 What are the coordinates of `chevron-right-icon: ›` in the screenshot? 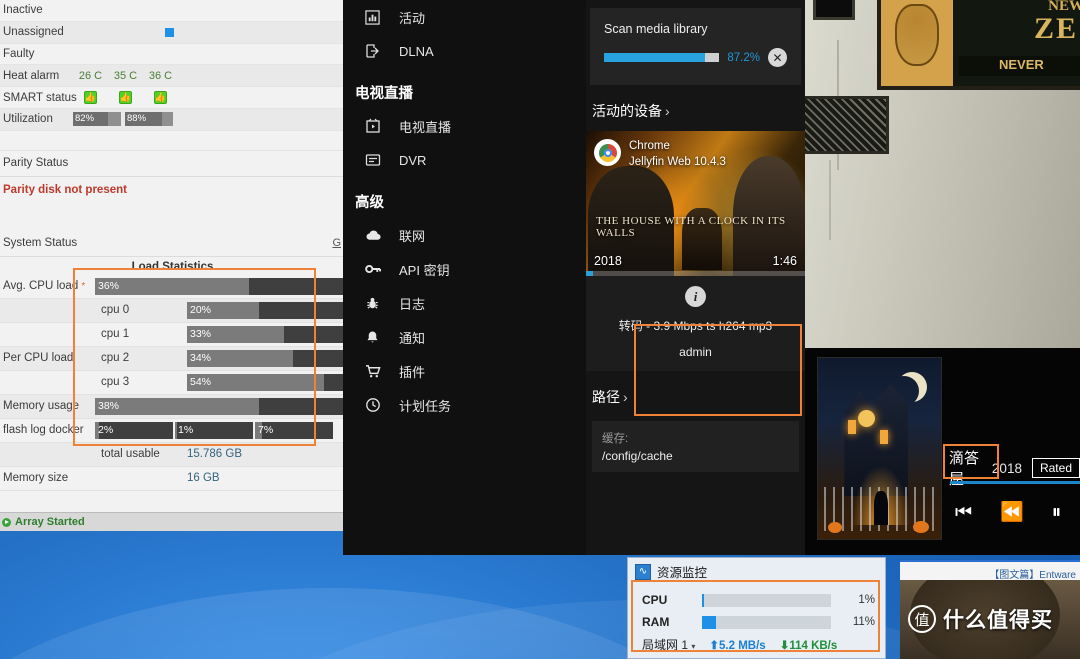 It's located at (667, 111).